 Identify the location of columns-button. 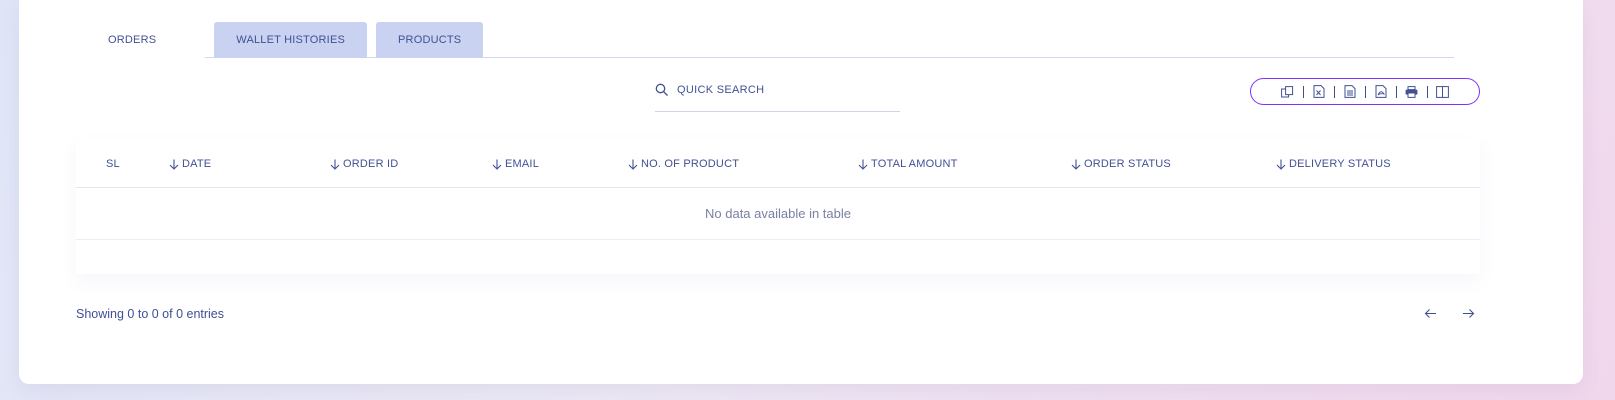
(1443, 92).